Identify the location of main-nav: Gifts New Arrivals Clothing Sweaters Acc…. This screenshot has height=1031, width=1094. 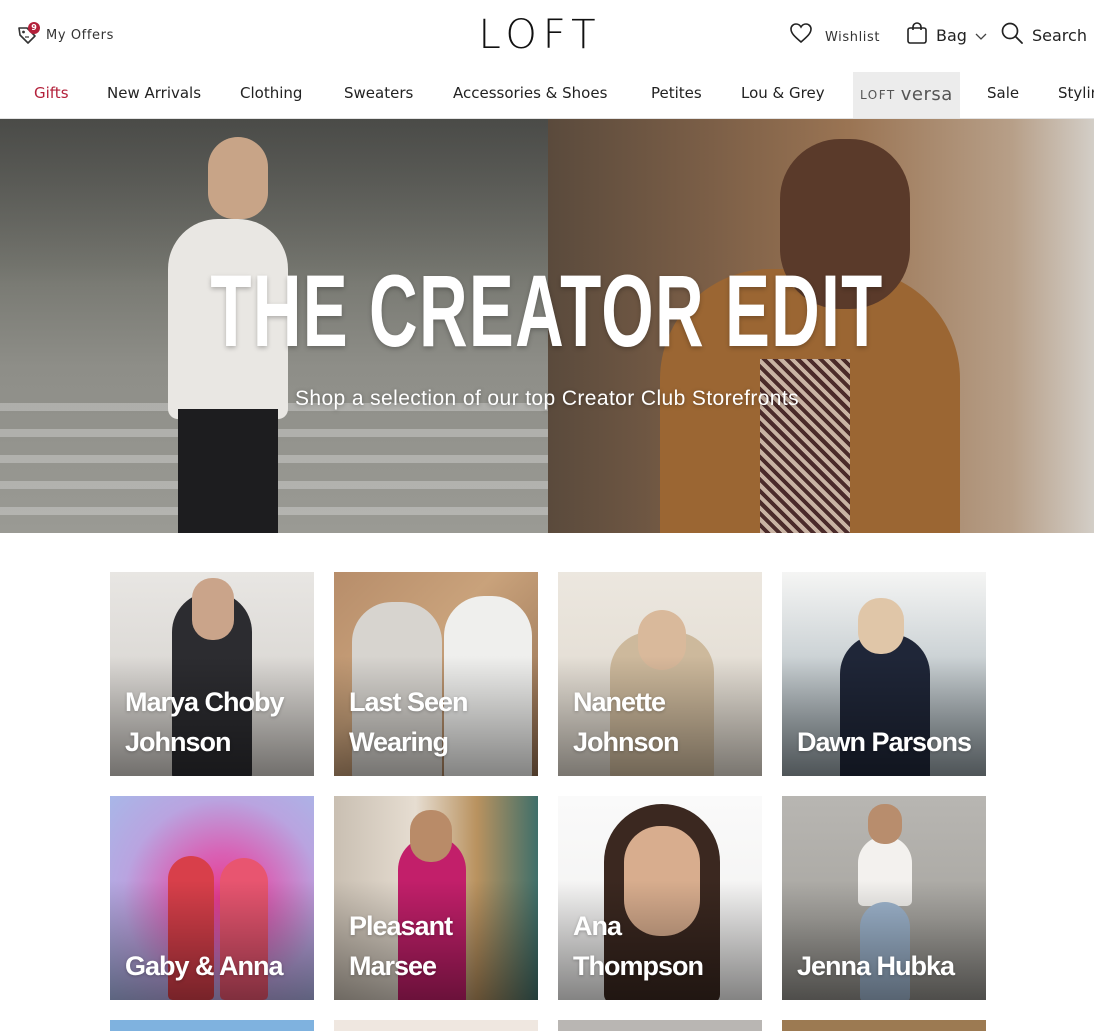
(547, 95).